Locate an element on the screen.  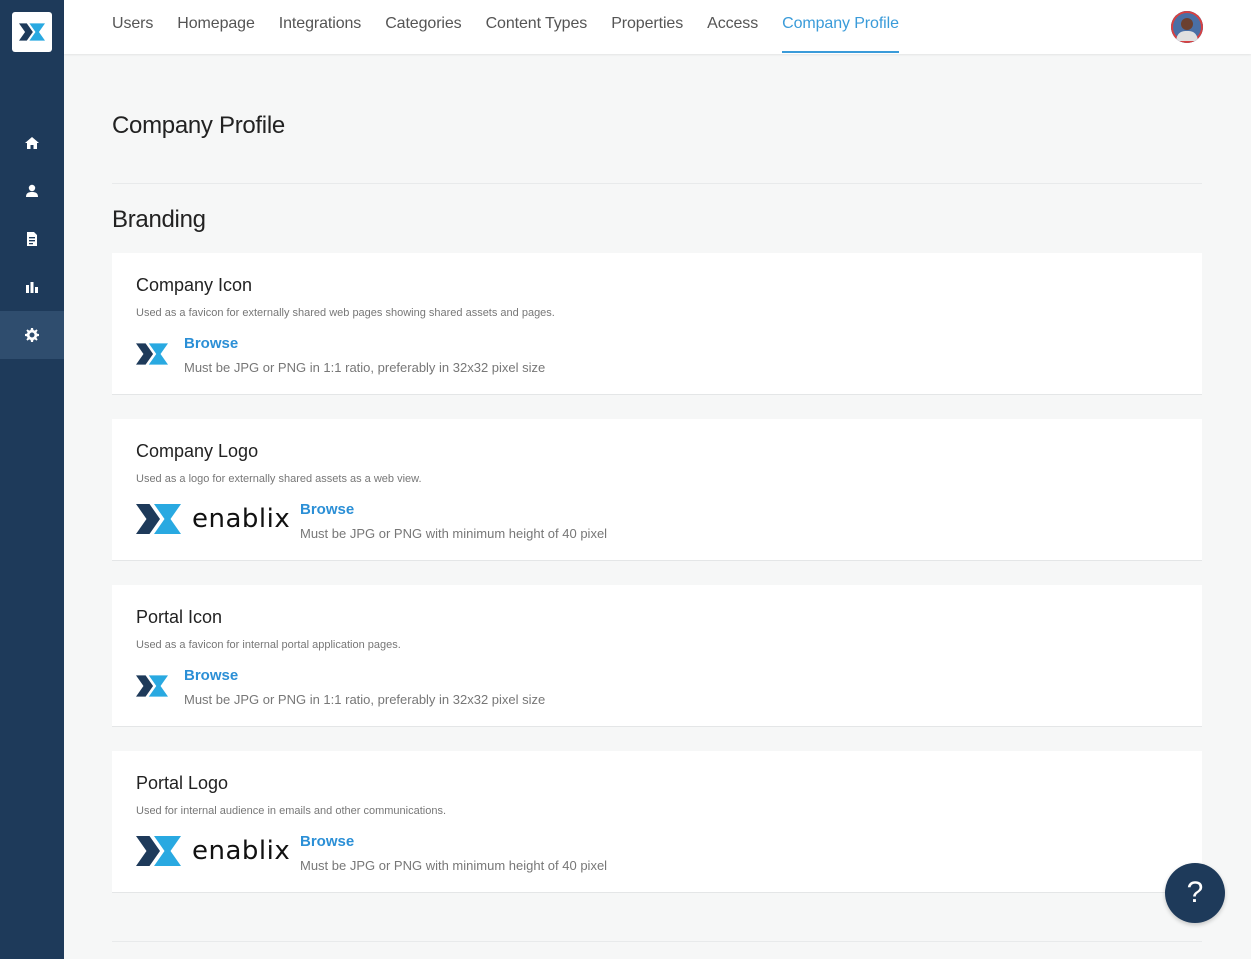
card-title: Company Logo is located at coordinates (197, 451).